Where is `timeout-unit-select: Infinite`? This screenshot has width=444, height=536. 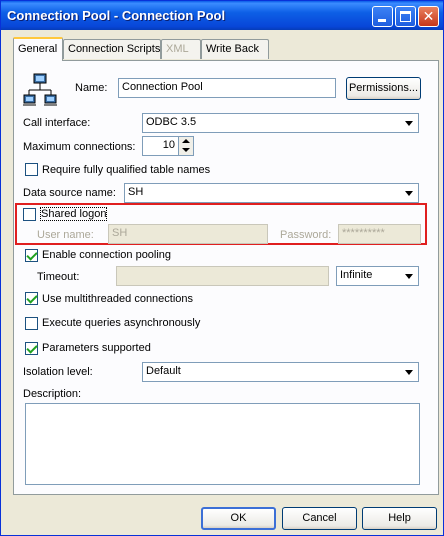
timeout-unit-select: Infinite is located at coordinates (377, 276).